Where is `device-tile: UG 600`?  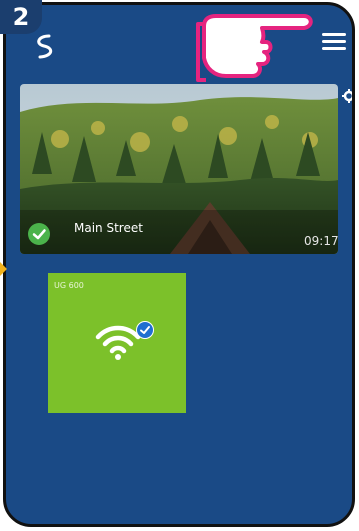 device-tile: UG 600 is located at coordinates (117, 343).